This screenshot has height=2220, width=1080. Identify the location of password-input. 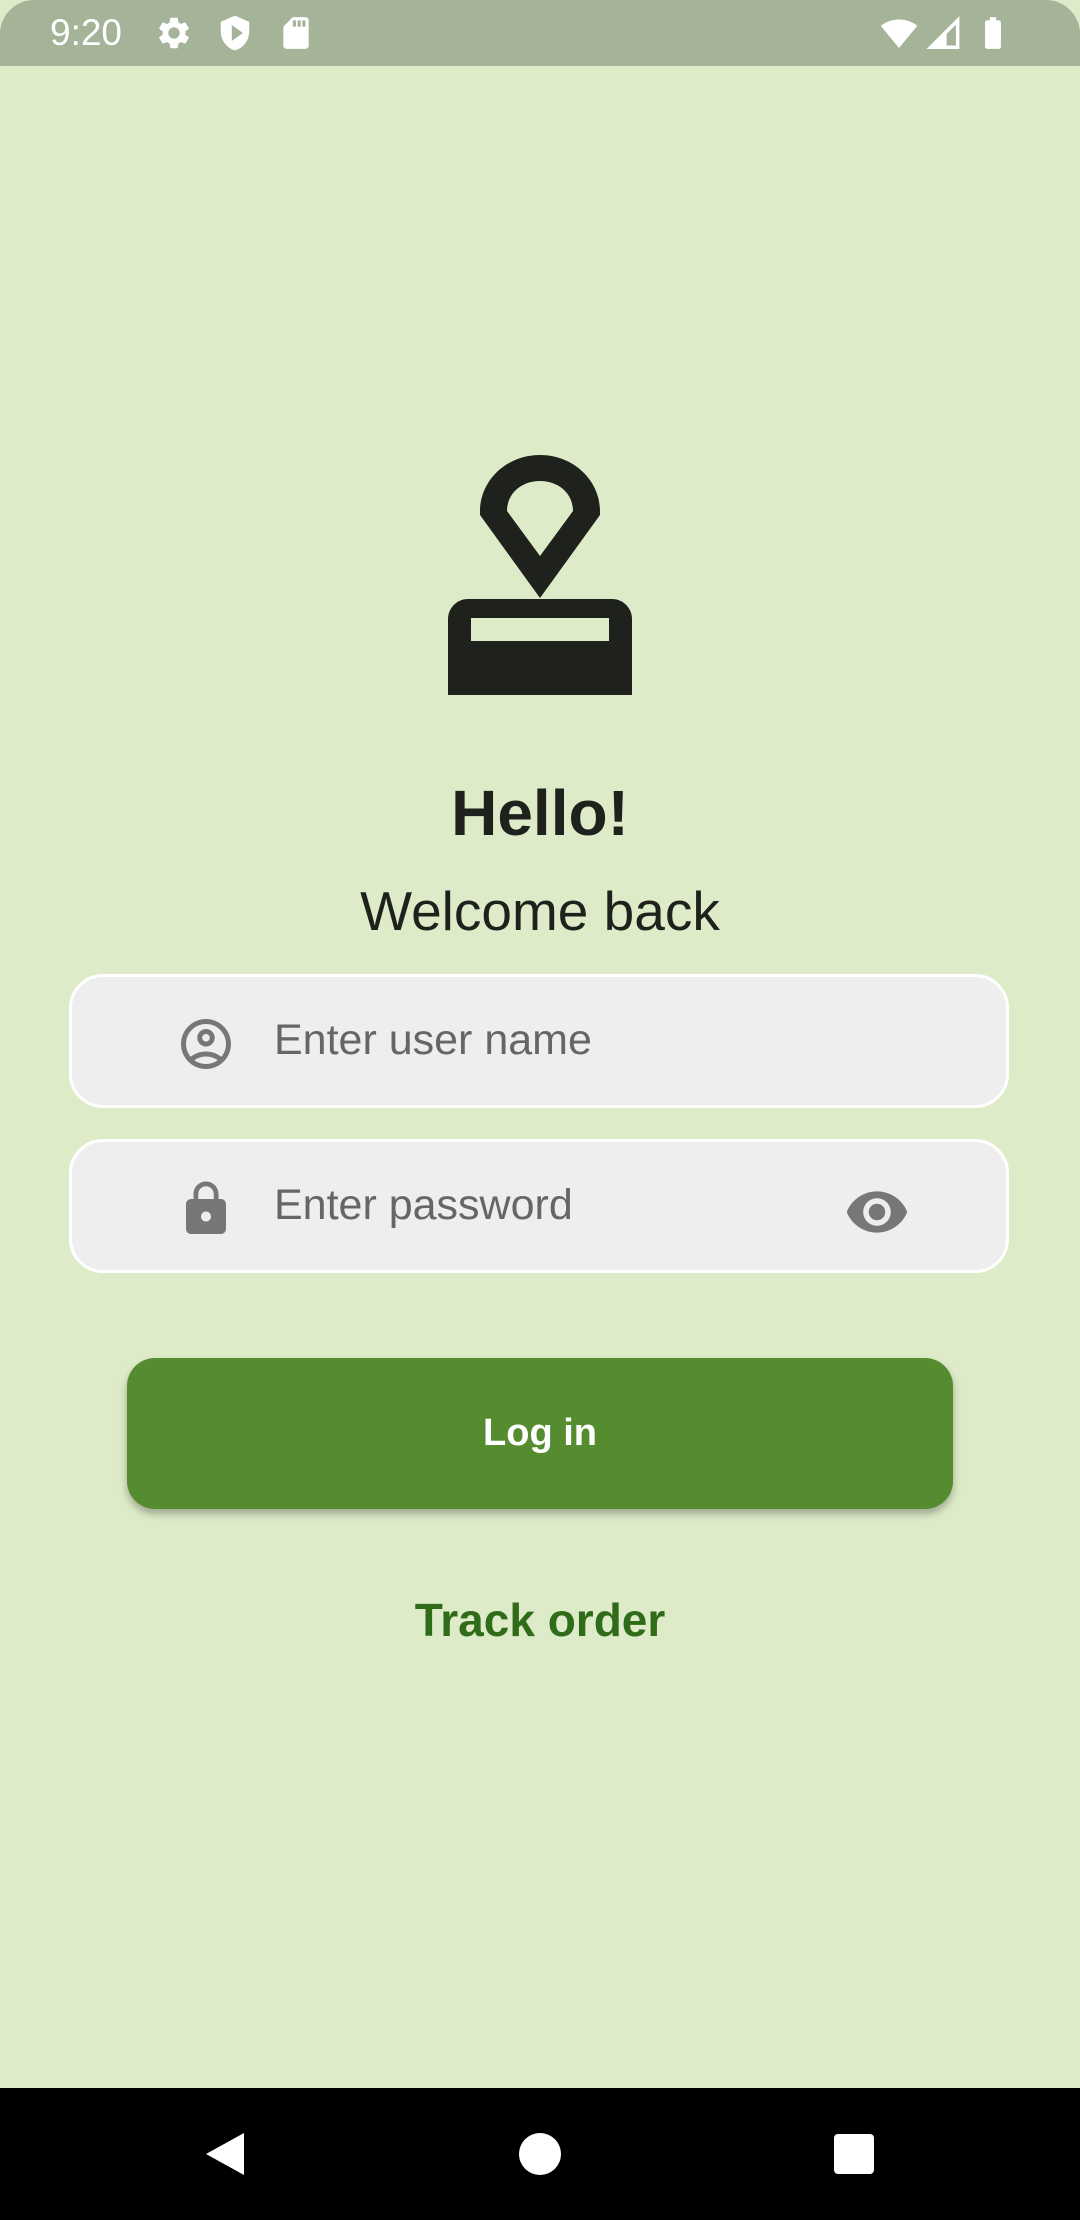
(554, 1205).